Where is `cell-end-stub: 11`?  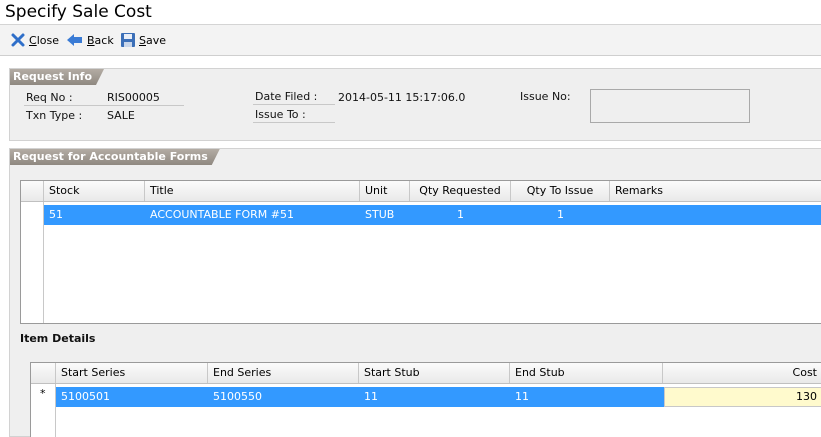
cell-end-stub: 11 is located at coordinates (522, 396).